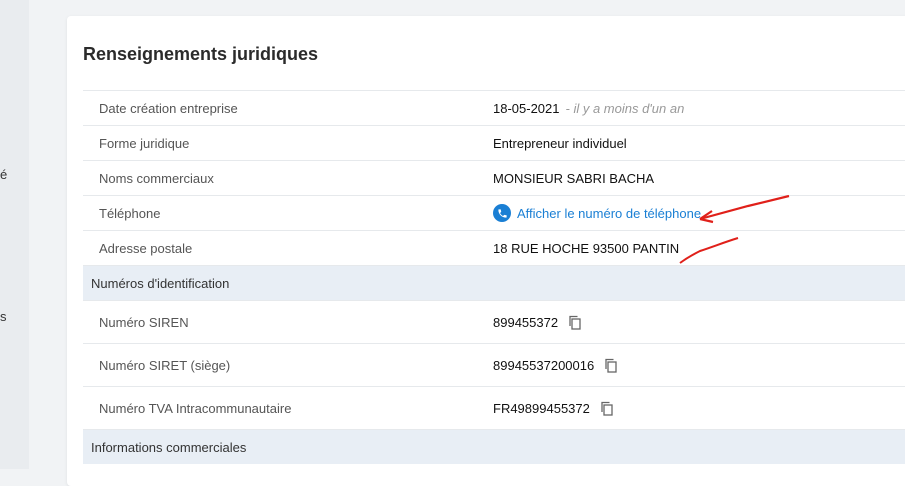 The image size is (905, 486). Describe the element at coordinates (130, 213) in the screenshot. I see `row-label: Téléphone` at that location.